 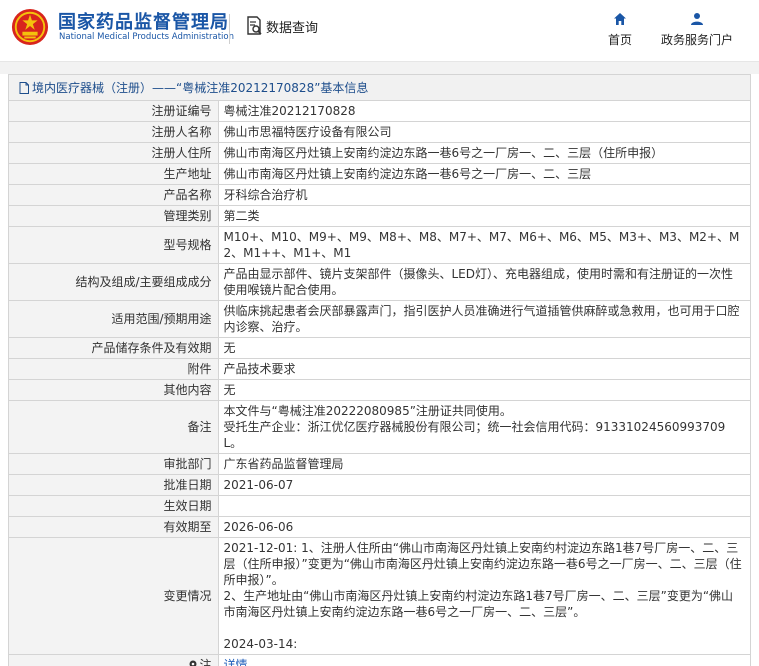 I want to click on note-label: 注, so click(x=205, y=662).